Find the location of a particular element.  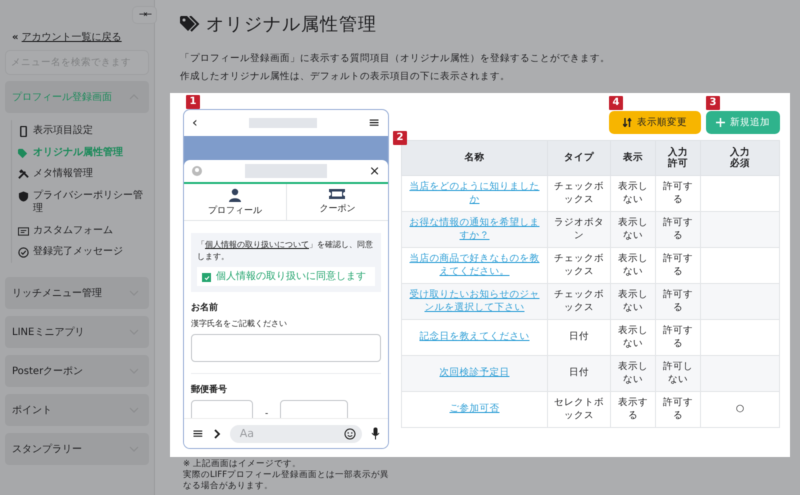

number-badge: 2 is located at coordinates (400, 138).